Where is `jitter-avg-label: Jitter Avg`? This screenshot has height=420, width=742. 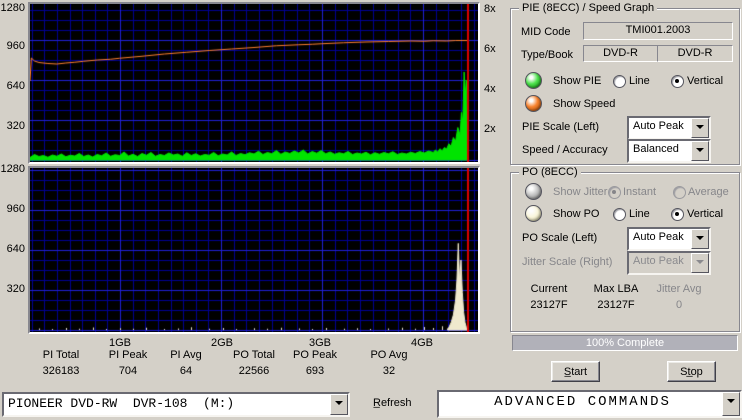 jitter-avg-label: Jitter Avg is located at coordinates (679, 289).